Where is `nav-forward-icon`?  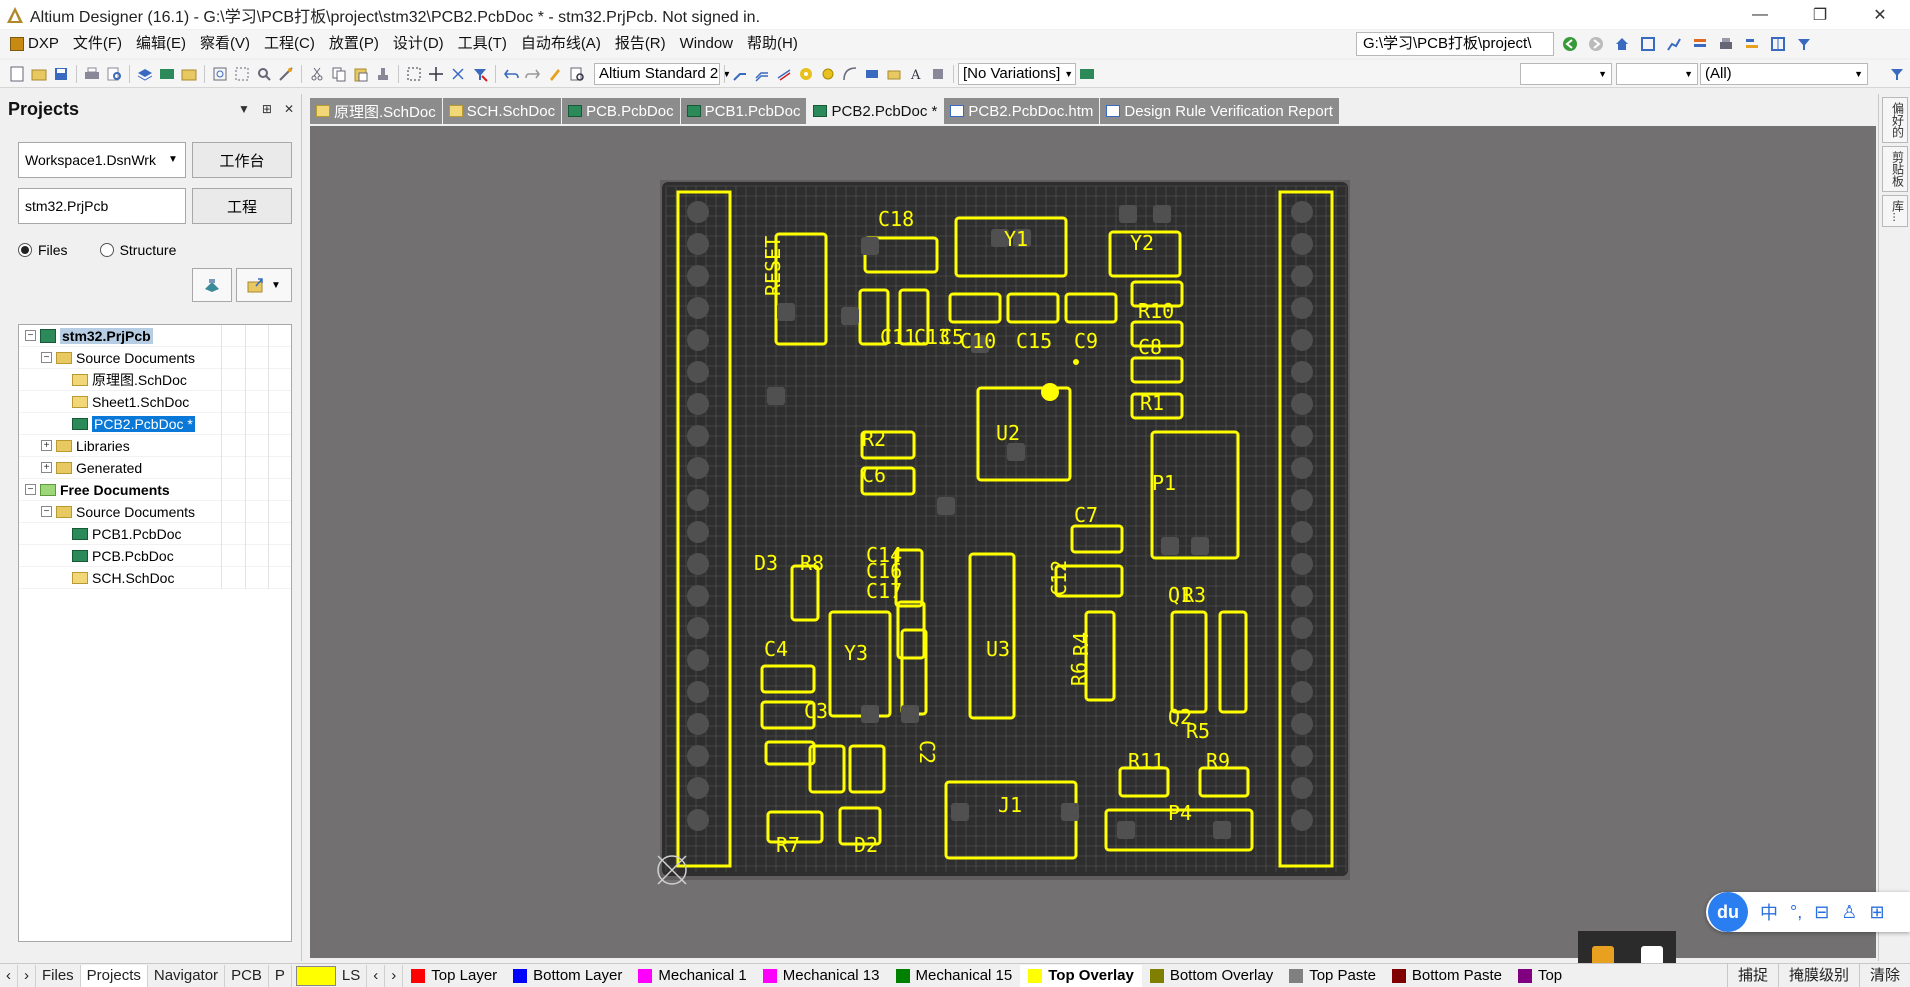
nav-forward-icon is located at coordinates (1596, 44).